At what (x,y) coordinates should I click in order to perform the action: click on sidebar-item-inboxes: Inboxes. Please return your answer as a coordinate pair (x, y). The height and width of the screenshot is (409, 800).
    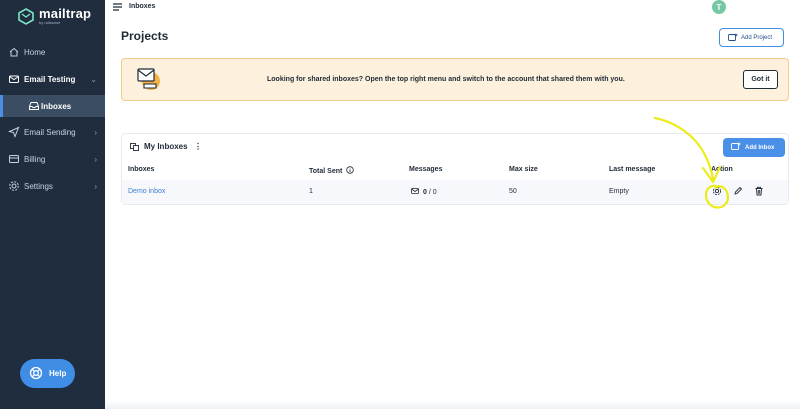
    Looking at the image, I should click on (52, 106).